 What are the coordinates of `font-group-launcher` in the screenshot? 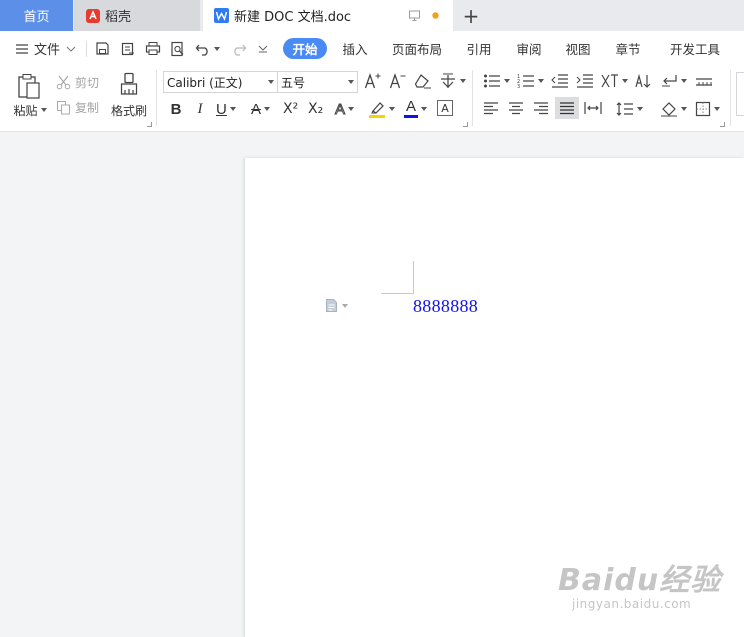 It's located at (465, 124).